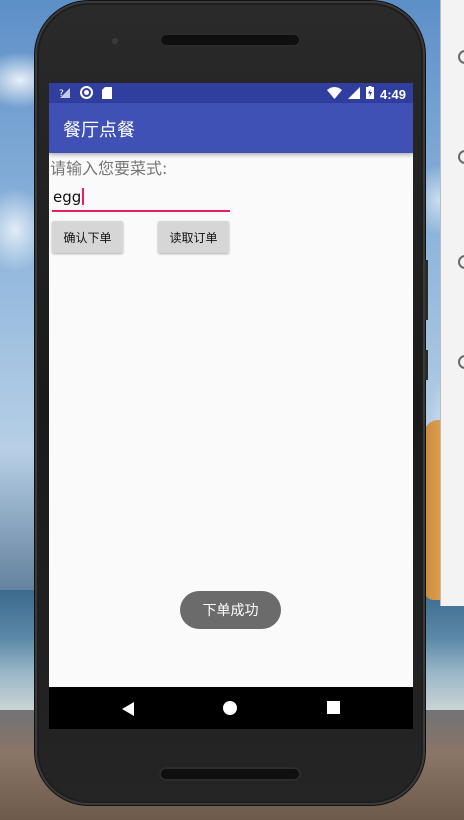 Image resolution: width=464 pixels, height=820 pixels. Describe the element at coordinates (230, 610) in the screenshot. I see `toast-message: 下单成功` at that location.